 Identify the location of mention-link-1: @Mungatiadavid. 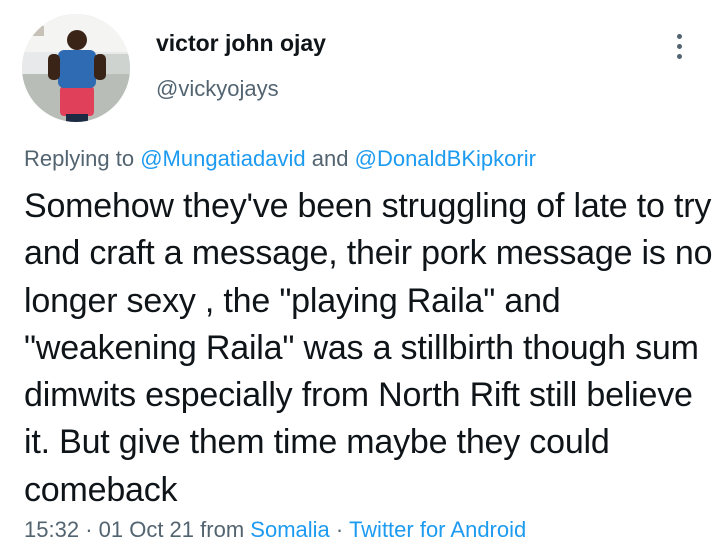
(222, 158).